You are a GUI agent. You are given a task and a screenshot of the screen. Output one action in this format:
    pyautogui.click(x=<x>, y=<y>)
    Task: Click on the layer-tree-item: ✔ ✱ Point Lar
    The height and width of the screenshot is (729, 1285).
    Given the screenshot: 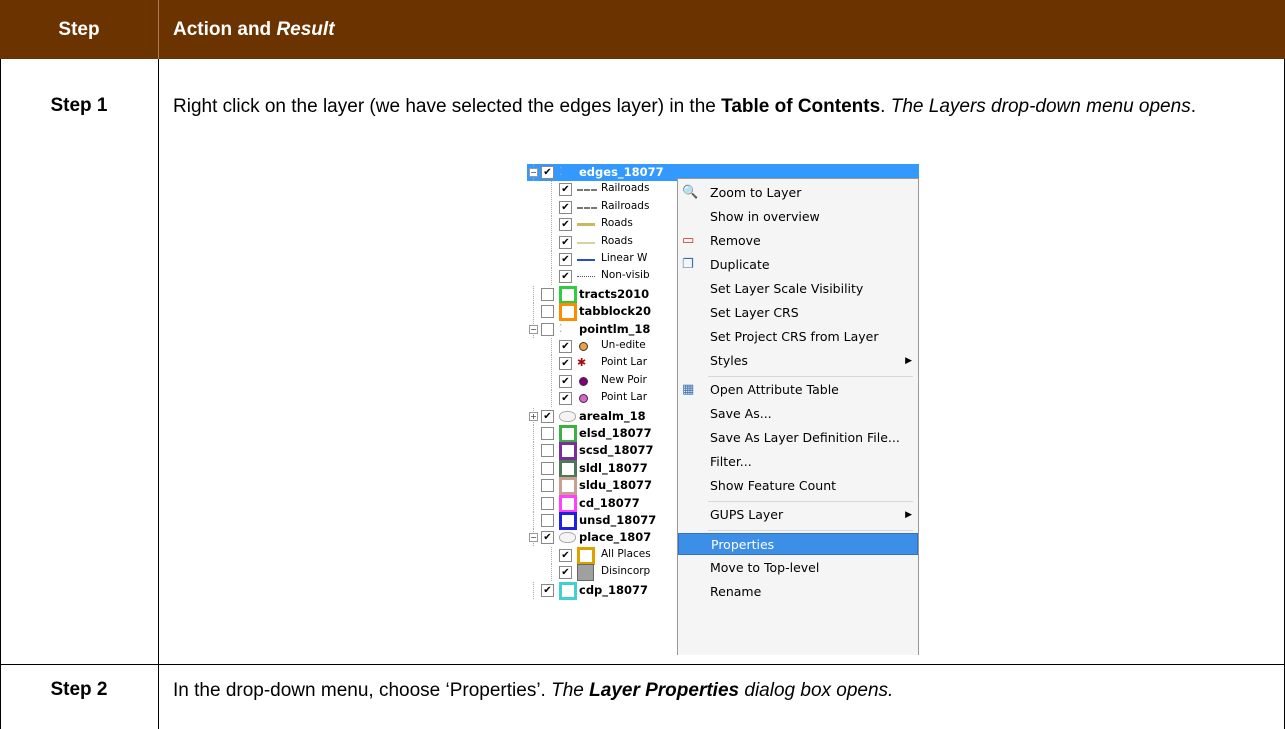 What is the action you would take?
    pyautogui.click(x=604, y=364)
    